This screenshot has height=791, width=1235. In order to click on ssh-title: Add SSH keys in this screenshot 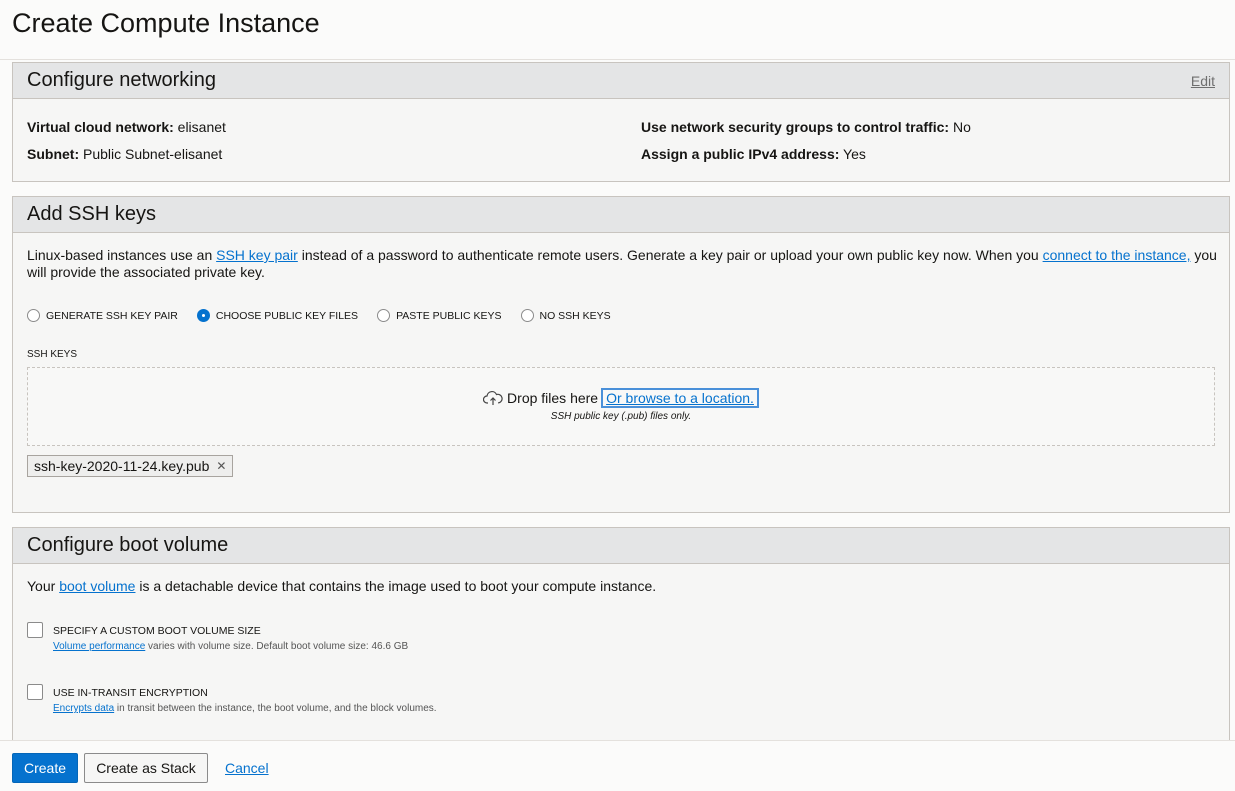, I will do `click(91, 214)`.